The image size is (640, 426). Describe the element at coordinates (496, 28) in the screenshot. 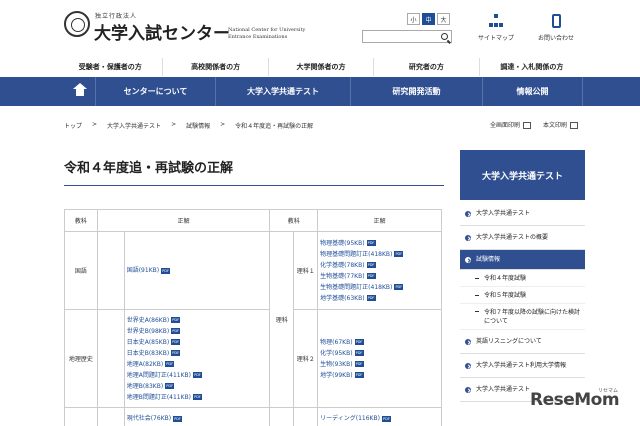

I see `sitemap-link: サイトマップ` at that location.